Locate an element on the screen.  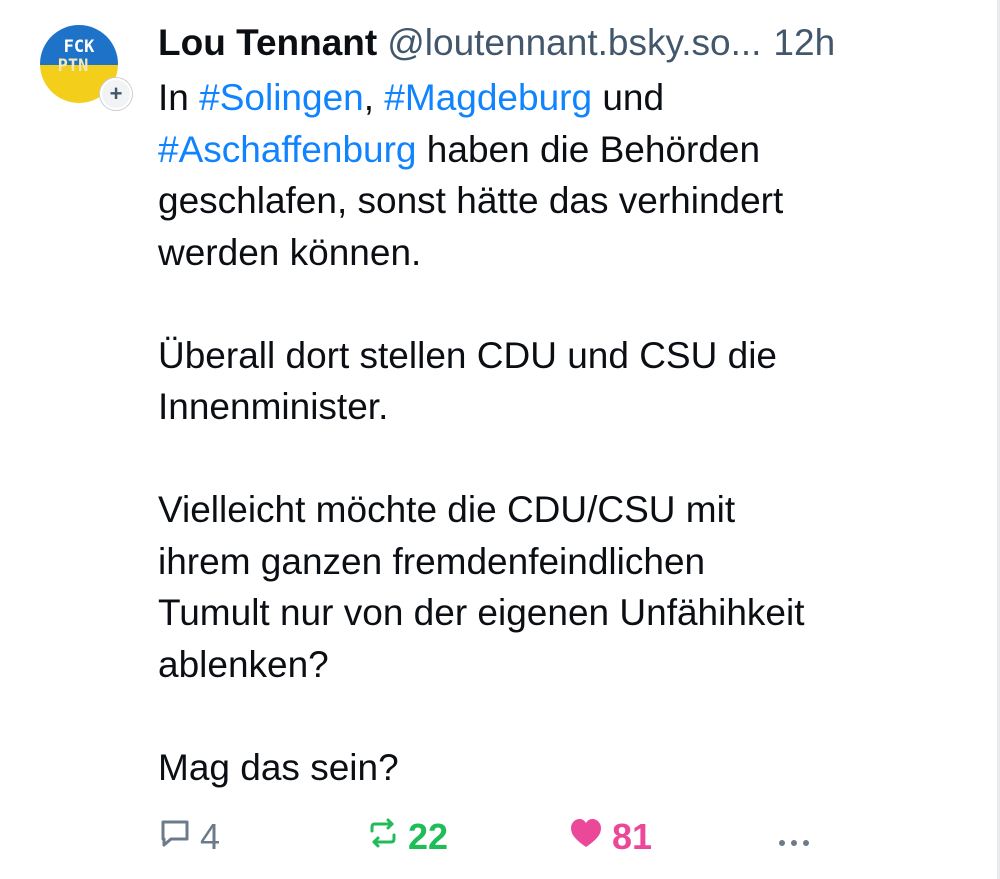
like-count: 81 is located at coordinates (632, 836).